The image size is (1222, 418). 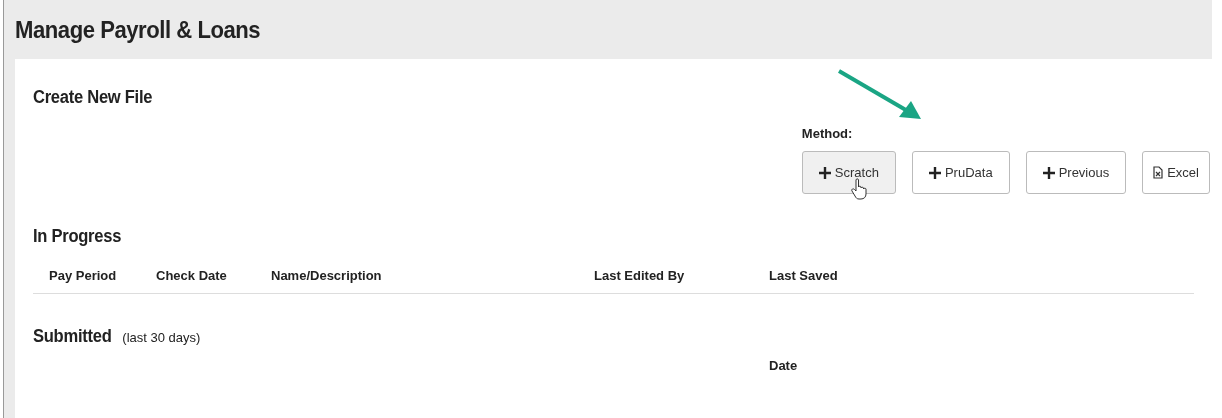 I want to click on column-header: Date, so click(x=784, y=366).